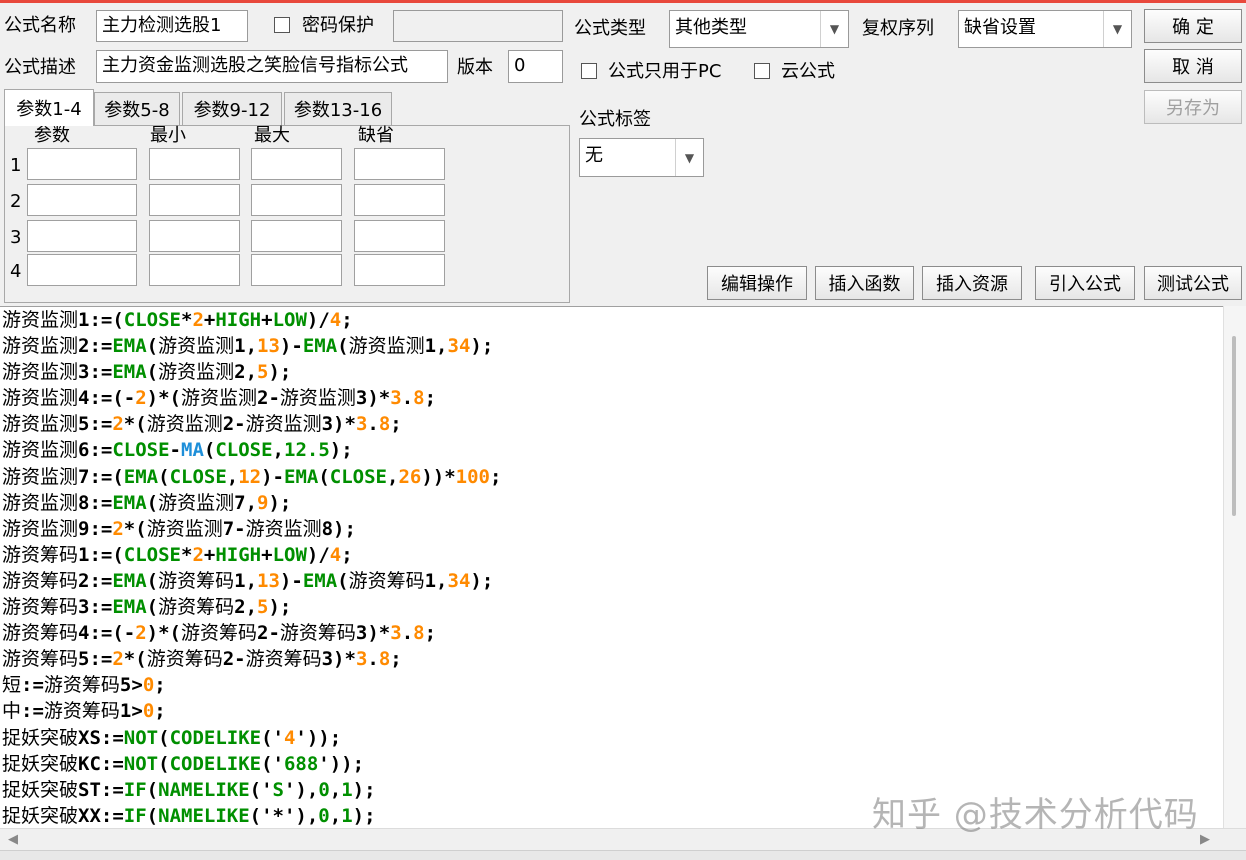 Image resolution: width=1246 pixels, height=860 pixels. What do you see at coordinates (762, 71) in the screenshot?
I see `cloud-formula-checkbox` at bounding box center [762, 71].